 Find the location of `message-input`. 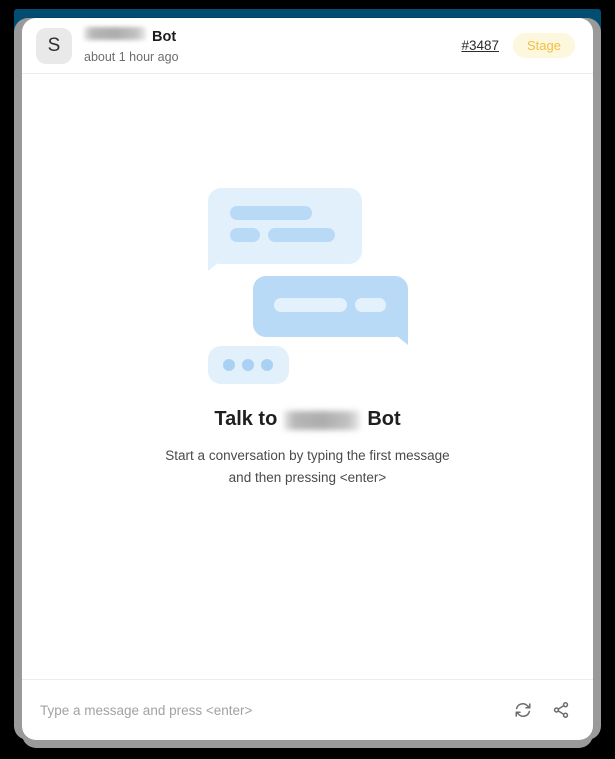

message-input is located at coordinates (268, 710).